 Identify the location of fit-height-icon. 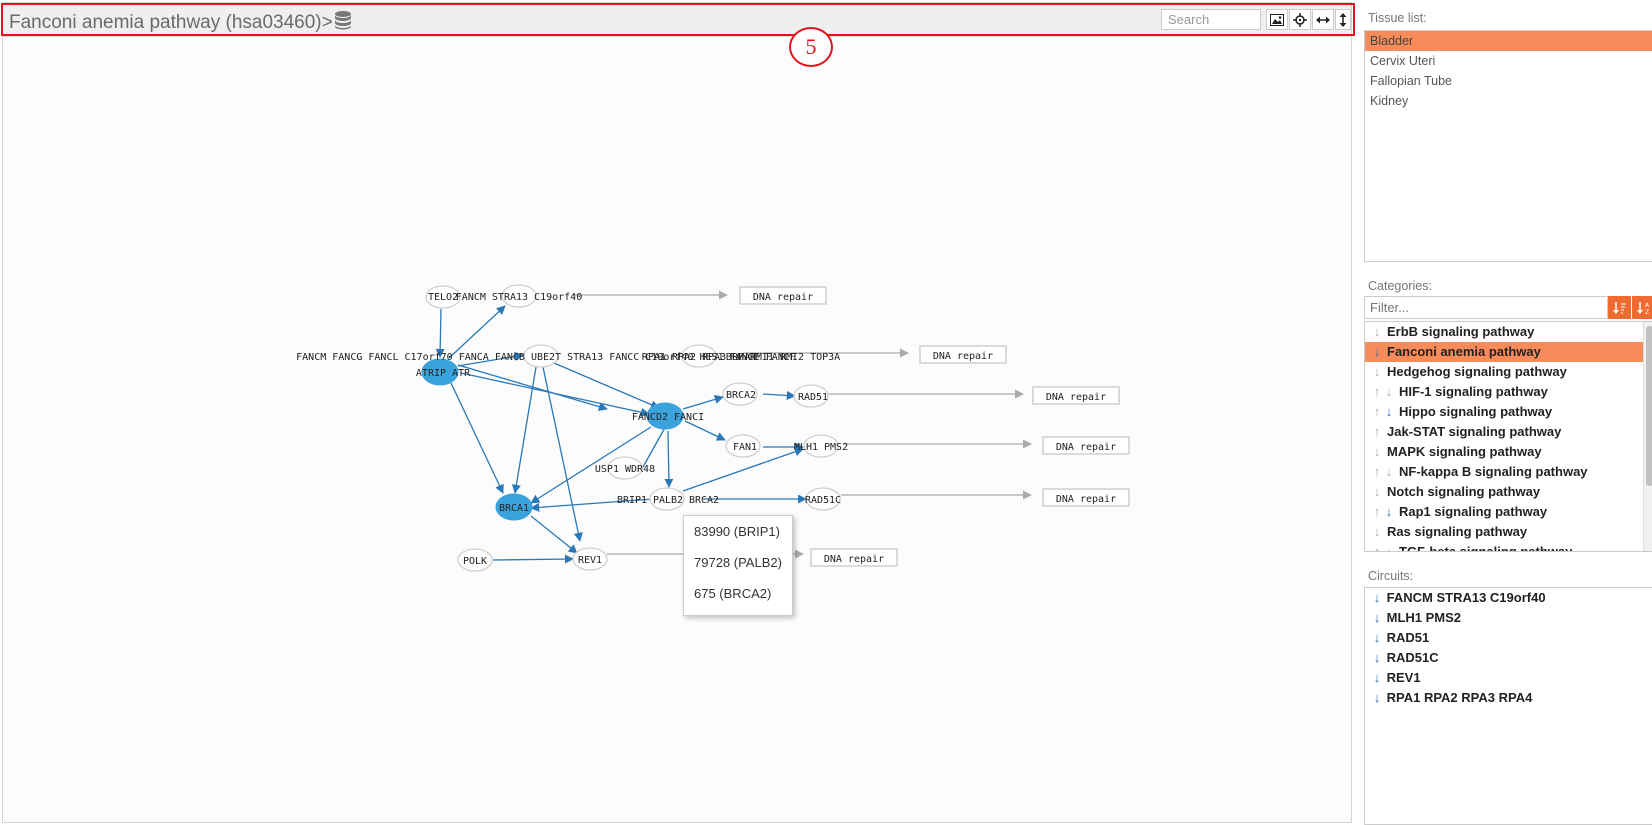
(1343, 19).